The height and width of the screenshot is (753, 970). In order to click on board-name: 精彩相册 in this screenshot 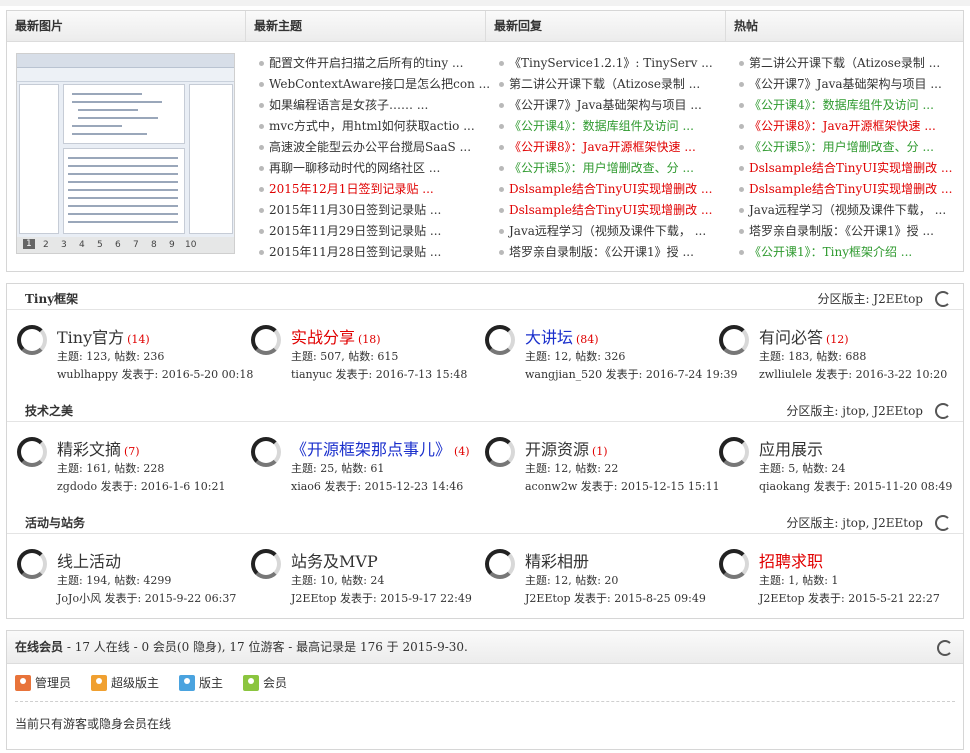, I will do `click(558, 560)`.